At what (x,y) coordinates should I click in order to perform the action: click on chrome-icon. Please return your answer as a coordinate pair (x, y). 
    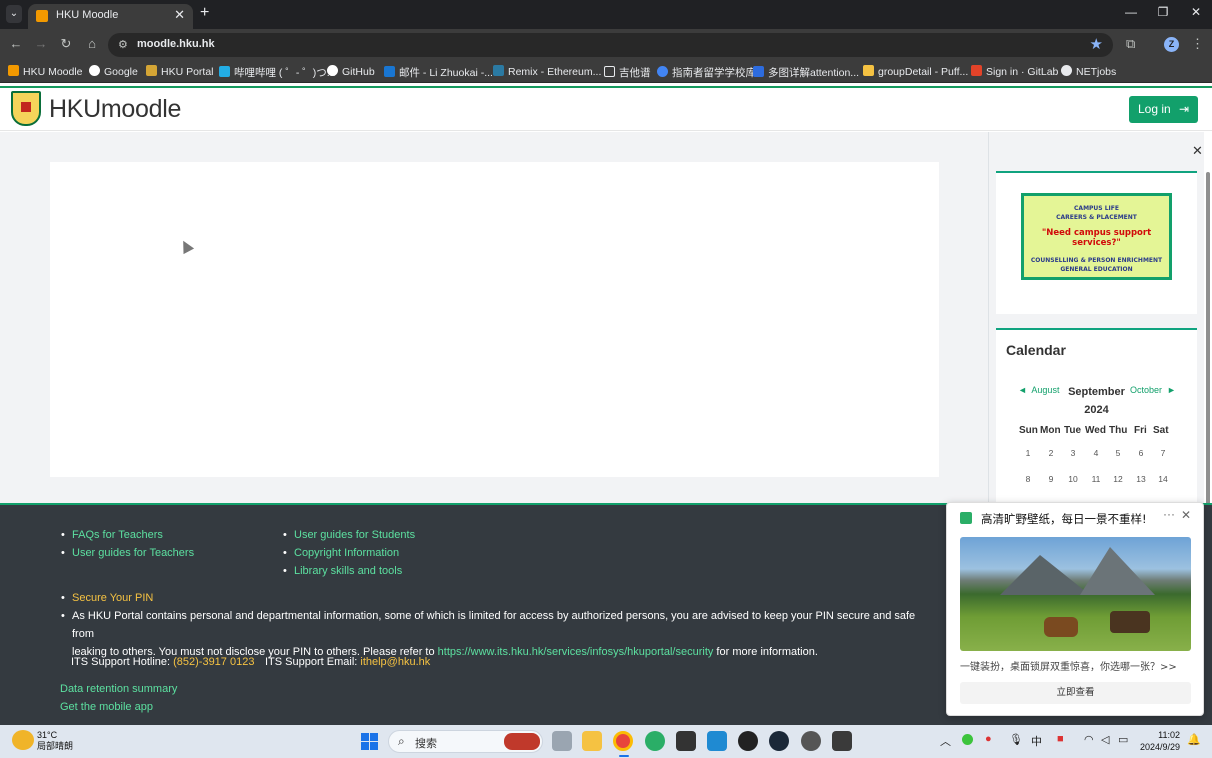
    Looking at the image, I should click on (623, 741).